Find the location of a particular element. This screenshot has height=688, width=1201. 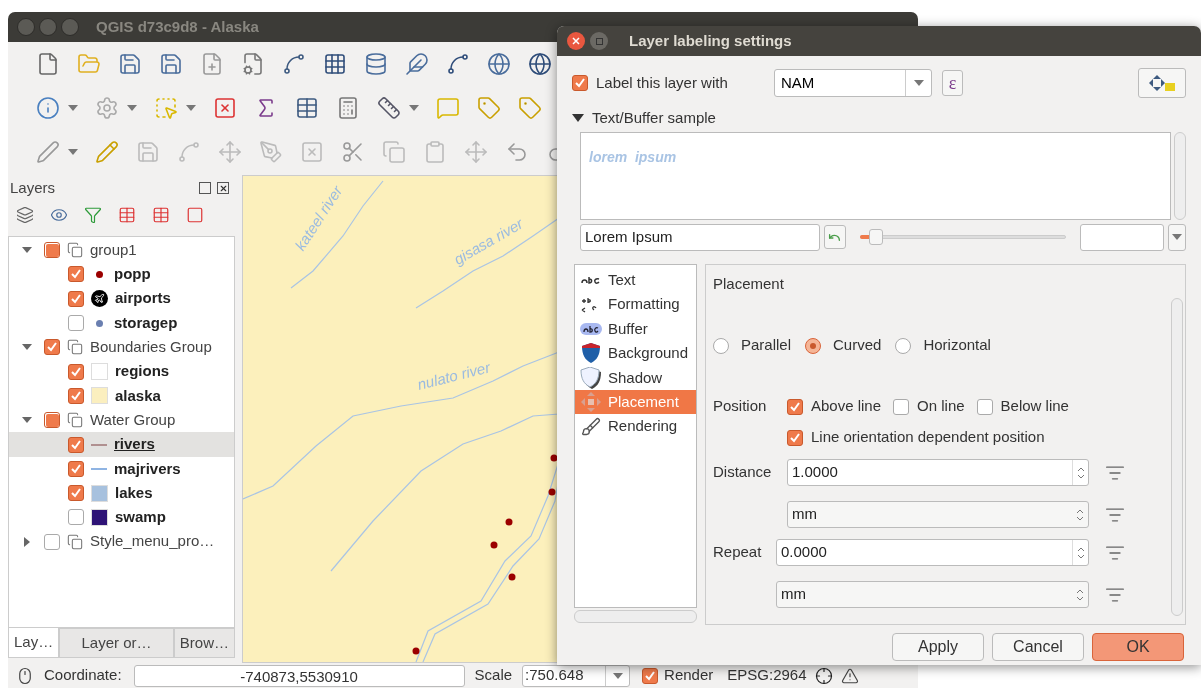

group-label: Water Group is located at coordinates (133, 419).